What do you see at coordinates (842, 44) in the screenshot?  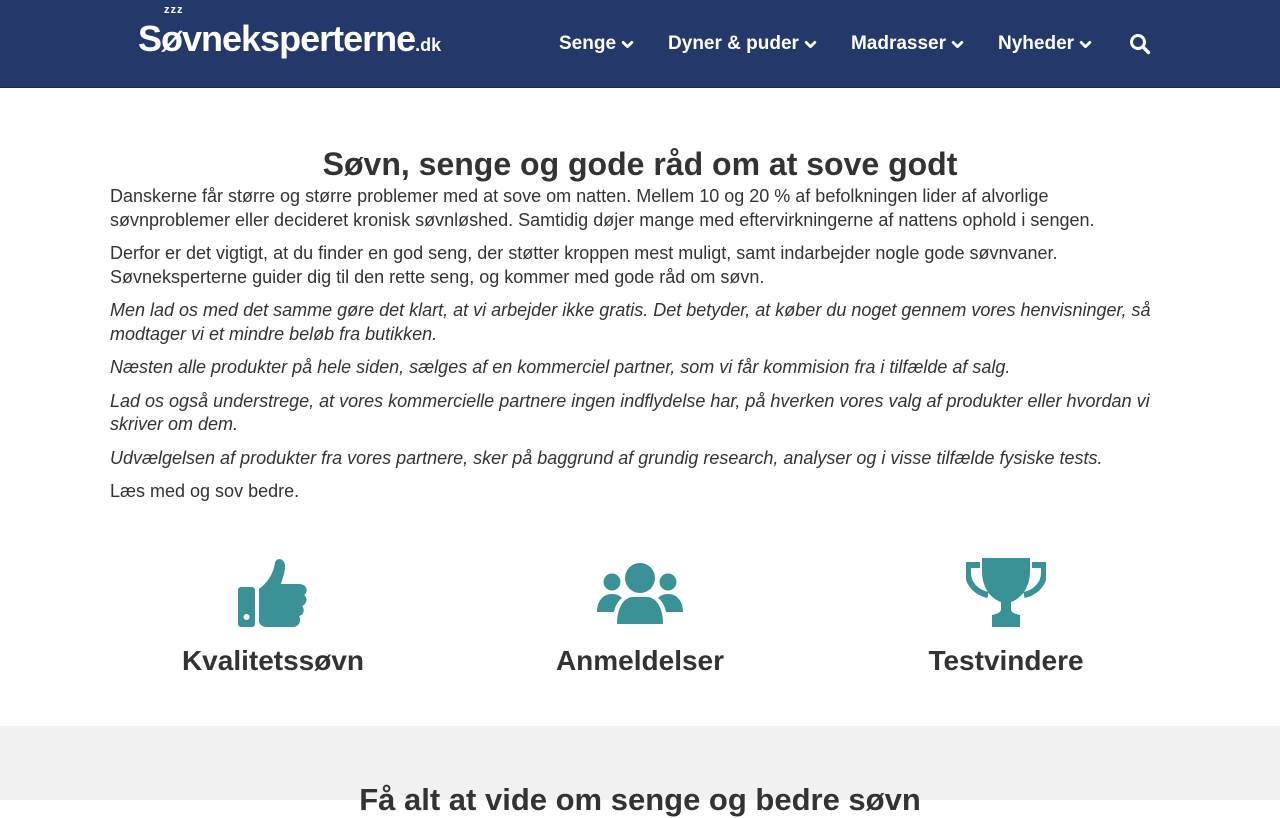 I see `main-nav: Senge Dyner & puder Madrasser Nyheder` at bounding box center [842, 44].